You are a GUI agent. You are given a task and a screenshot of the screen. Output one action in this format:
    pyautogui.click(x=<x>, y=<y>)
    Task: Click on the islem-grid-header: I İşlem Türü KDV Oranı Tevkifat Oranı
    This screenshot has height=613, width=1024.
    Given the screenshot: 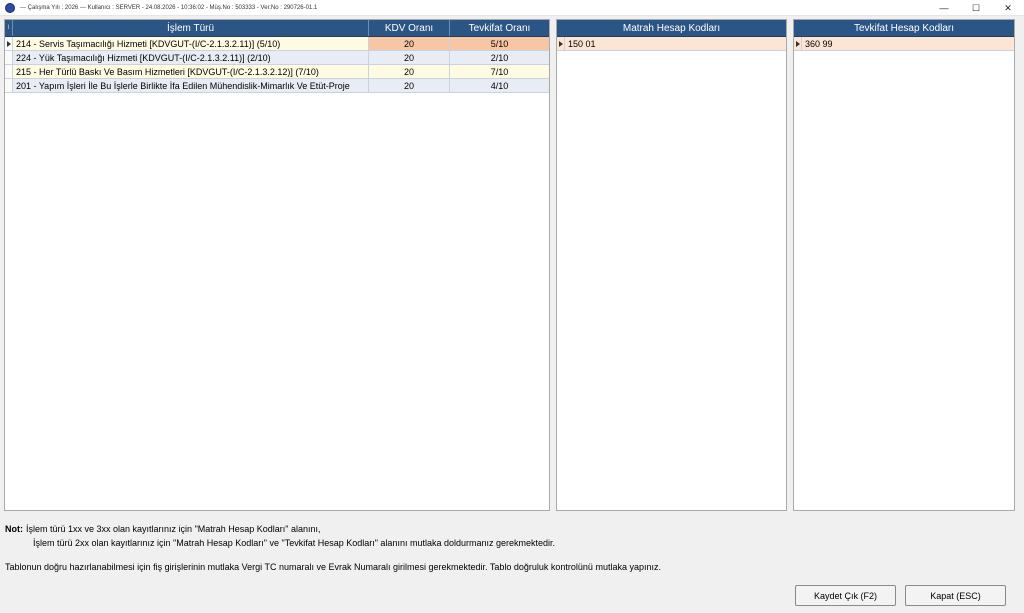 What is the action you would take?
    pyautogui.click(x=277, y=28)
    